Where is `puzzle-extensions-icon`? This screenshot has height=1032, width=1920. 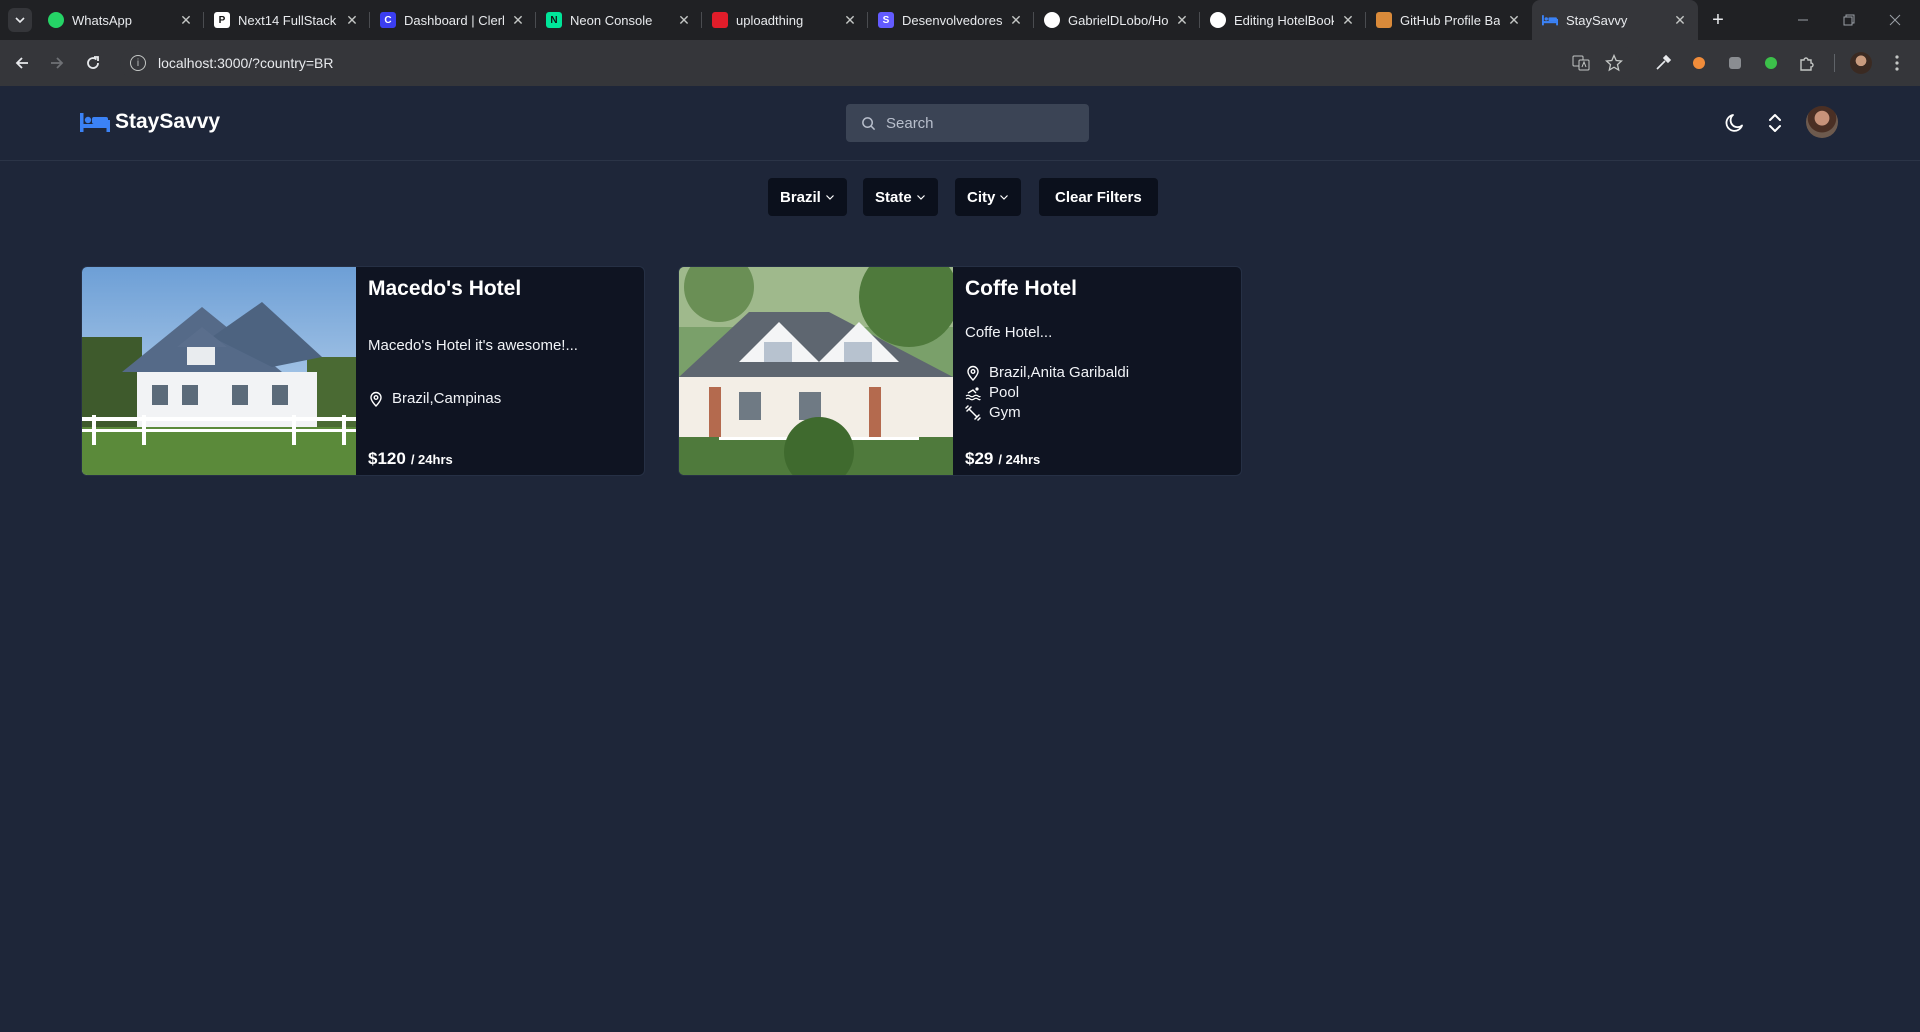 puzzle-extensions-icon is located at coordinates (1807, 63).